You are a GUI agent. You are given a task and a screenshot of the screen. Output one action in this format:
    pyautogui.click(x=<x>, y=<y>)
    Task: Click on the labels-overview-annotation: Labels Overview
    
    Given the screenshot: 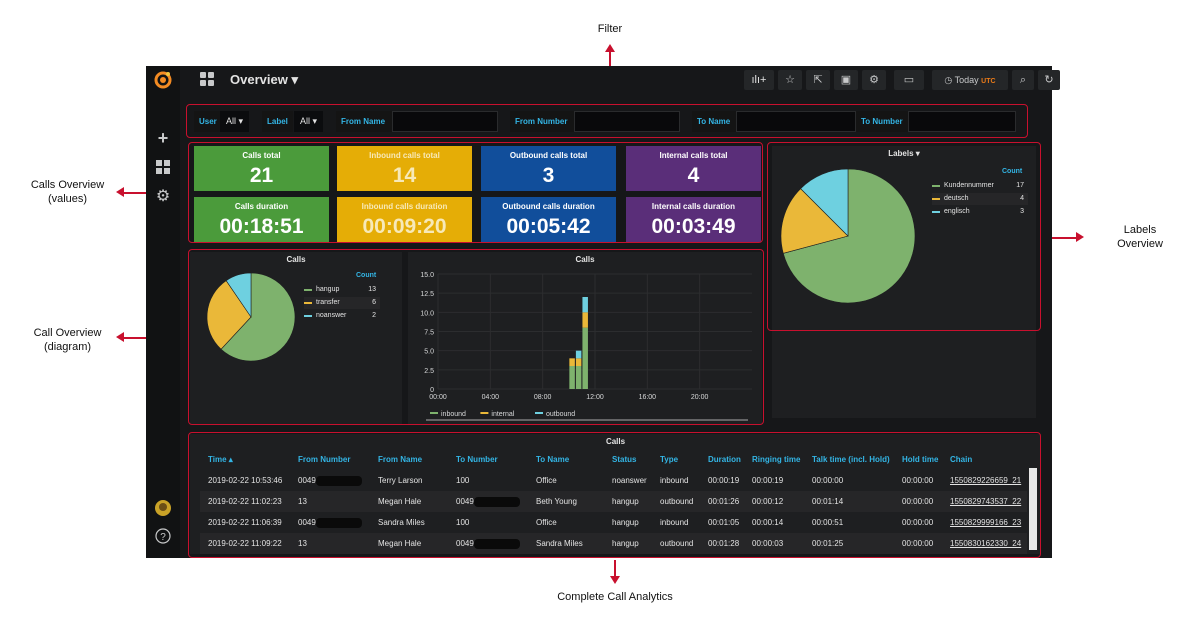 What is the action you would take?
    pyautogui.click(x=1140, y=237)
    